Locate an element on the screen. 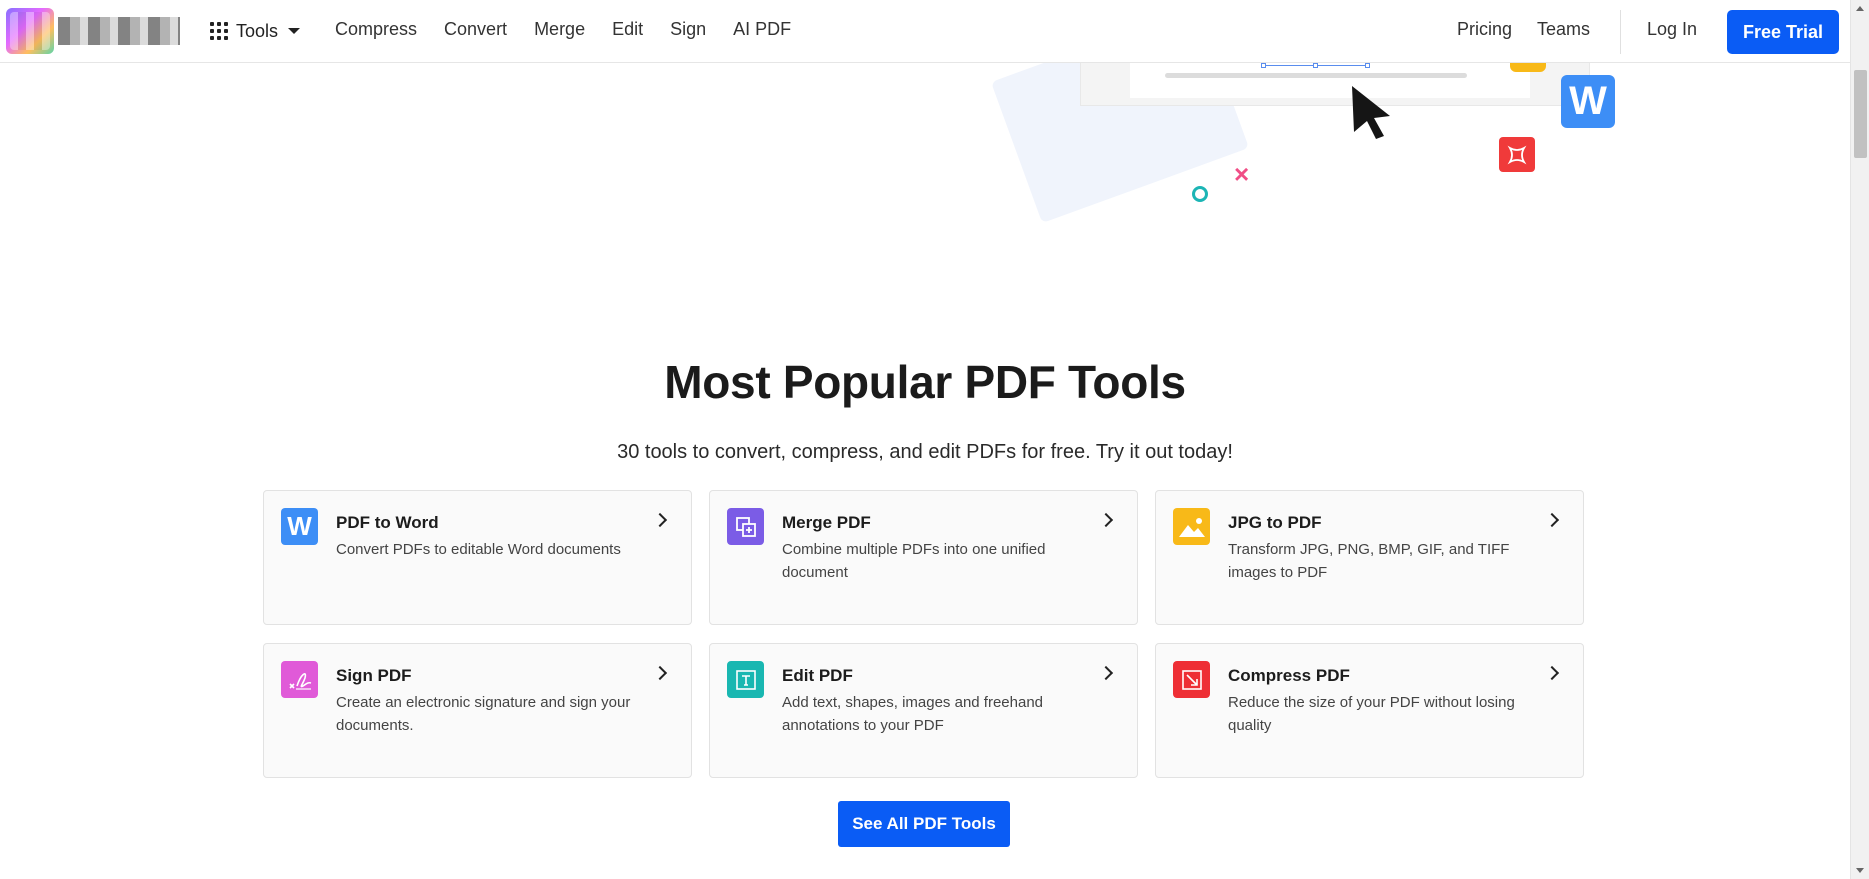 This screenshot has height=879, width=1869. nav-link-ai-pdf: AI PDF is located at coordinates (762, 29).